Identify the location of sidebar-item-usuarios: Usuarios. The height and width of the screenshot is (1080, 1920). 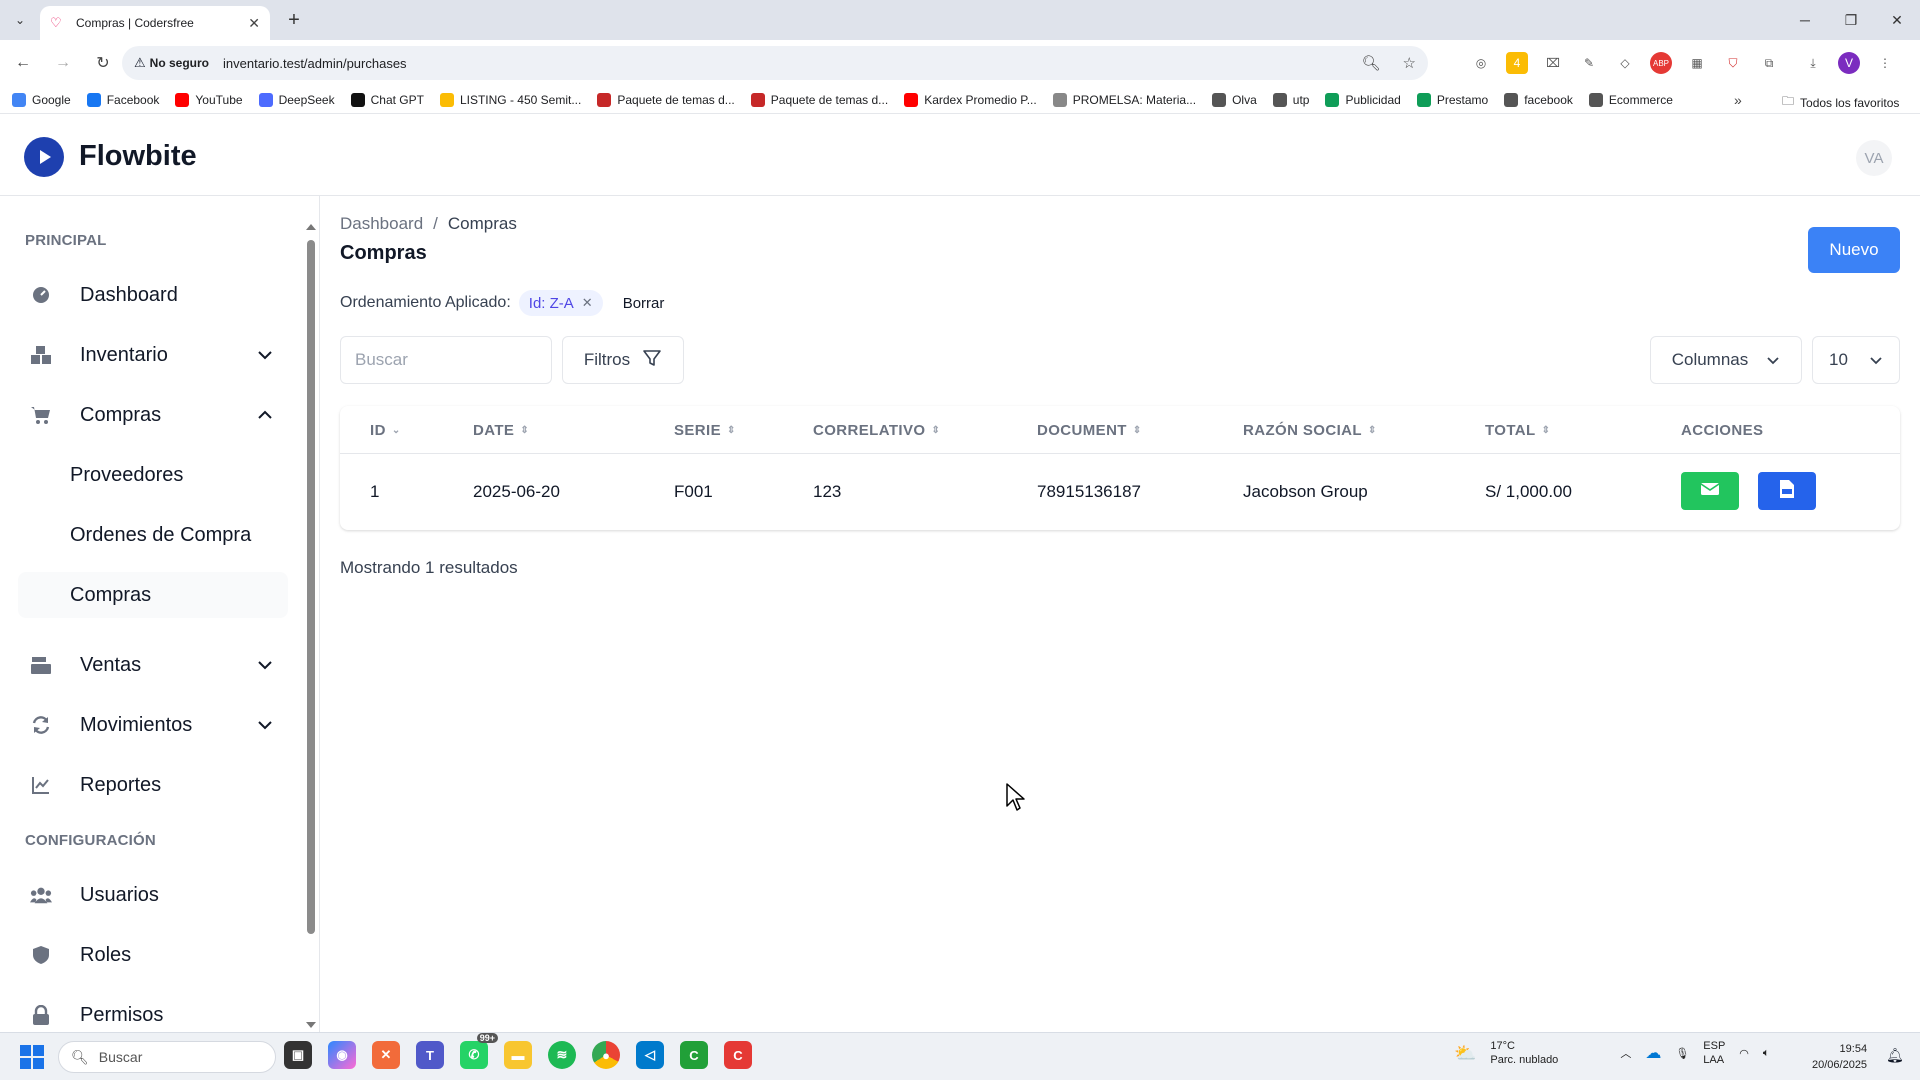
(153, 895).